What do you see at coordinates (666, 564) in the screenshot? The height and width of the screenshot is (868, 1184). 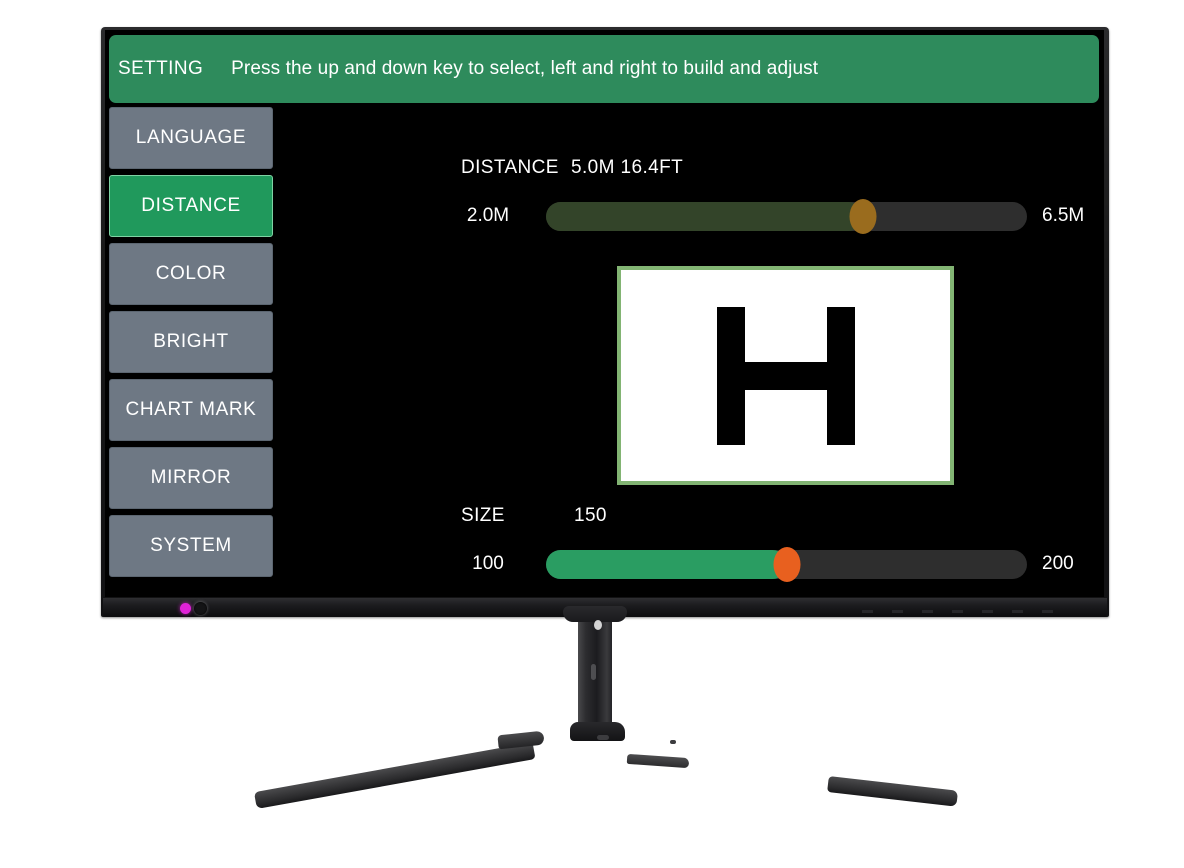 I see `size-slider-fill` at bounding box center [666, 564].